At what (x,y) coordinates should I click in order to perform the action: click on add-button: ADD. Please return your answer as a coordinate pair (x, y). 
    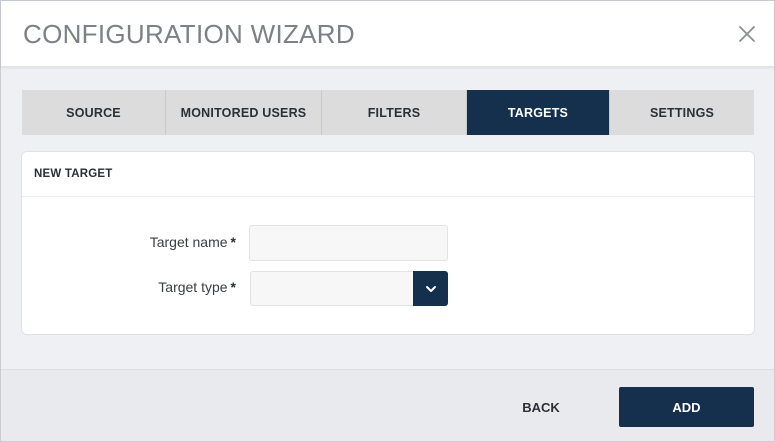
    Looking at the image, I should click on (686, 407).